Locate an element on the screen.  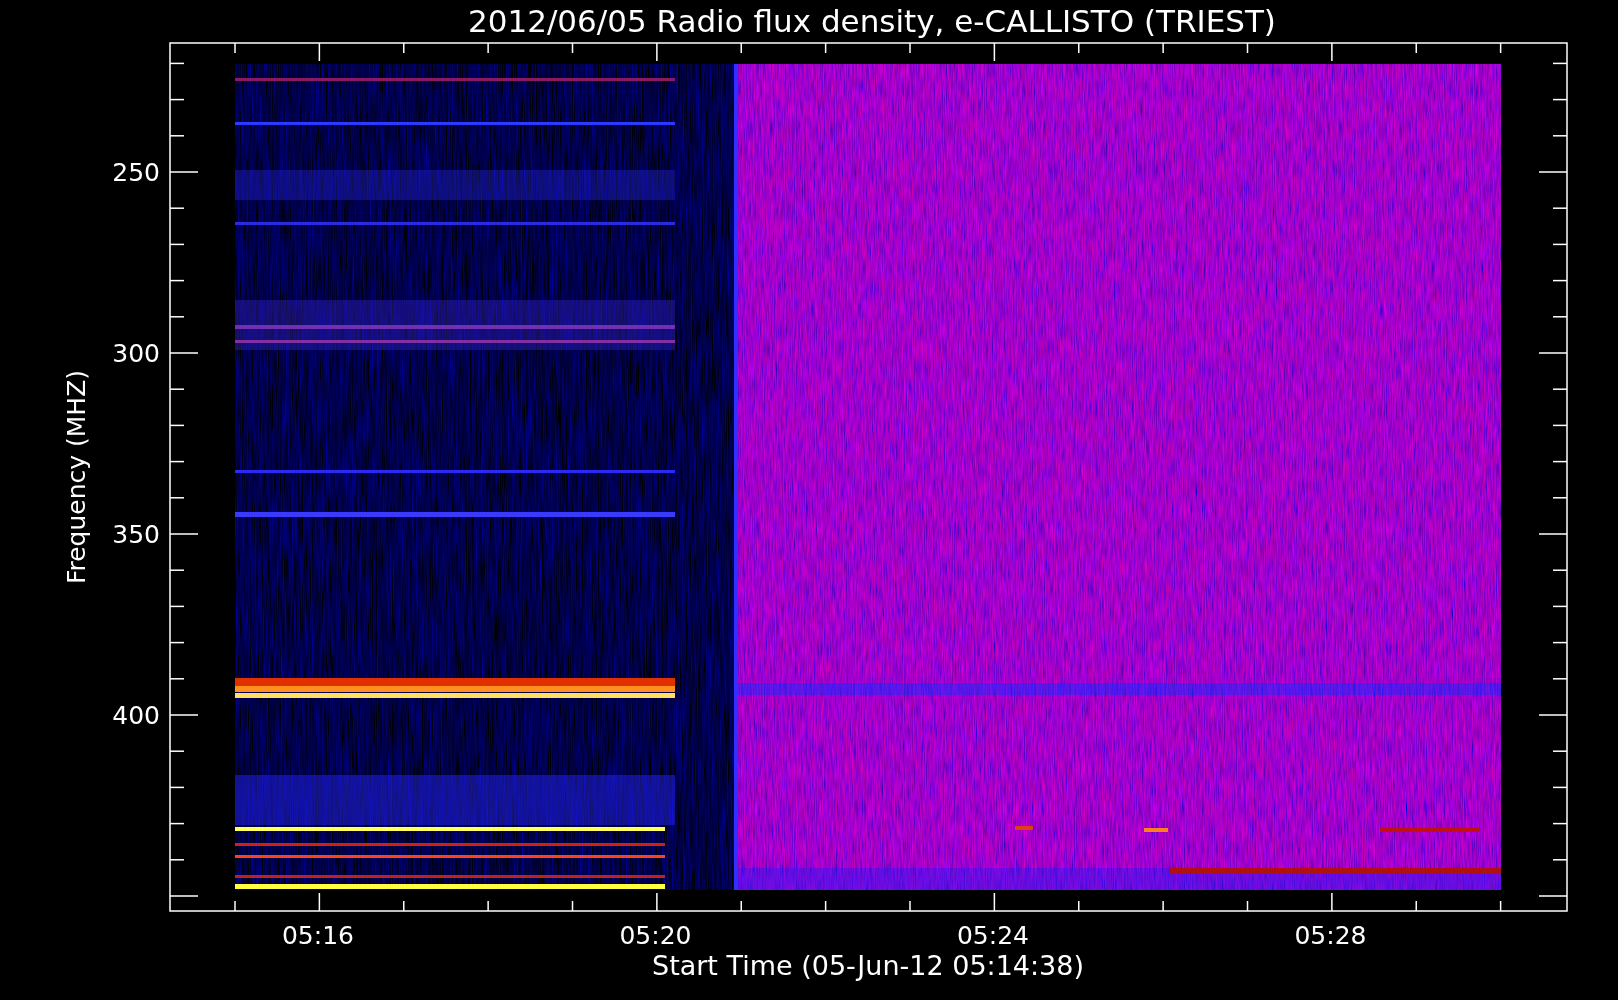
axis-title: Frequency (MHZ) is located at coordinates (76, 477).